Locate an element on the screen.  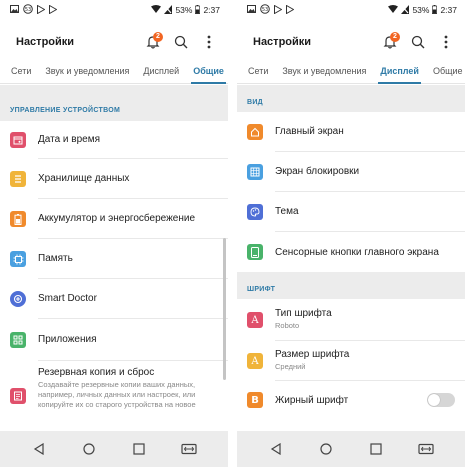
back-triangle-icon is located at coordinates (38, 449).